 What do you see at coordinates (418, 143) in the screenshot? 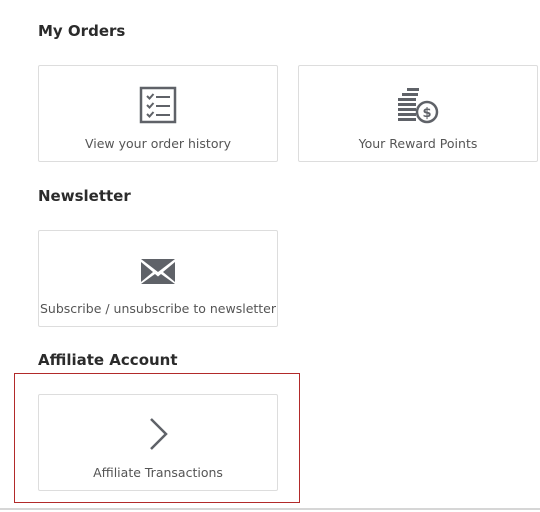
I see `reward-points-label: Your Reward Points` at bounding box center [418, 143].